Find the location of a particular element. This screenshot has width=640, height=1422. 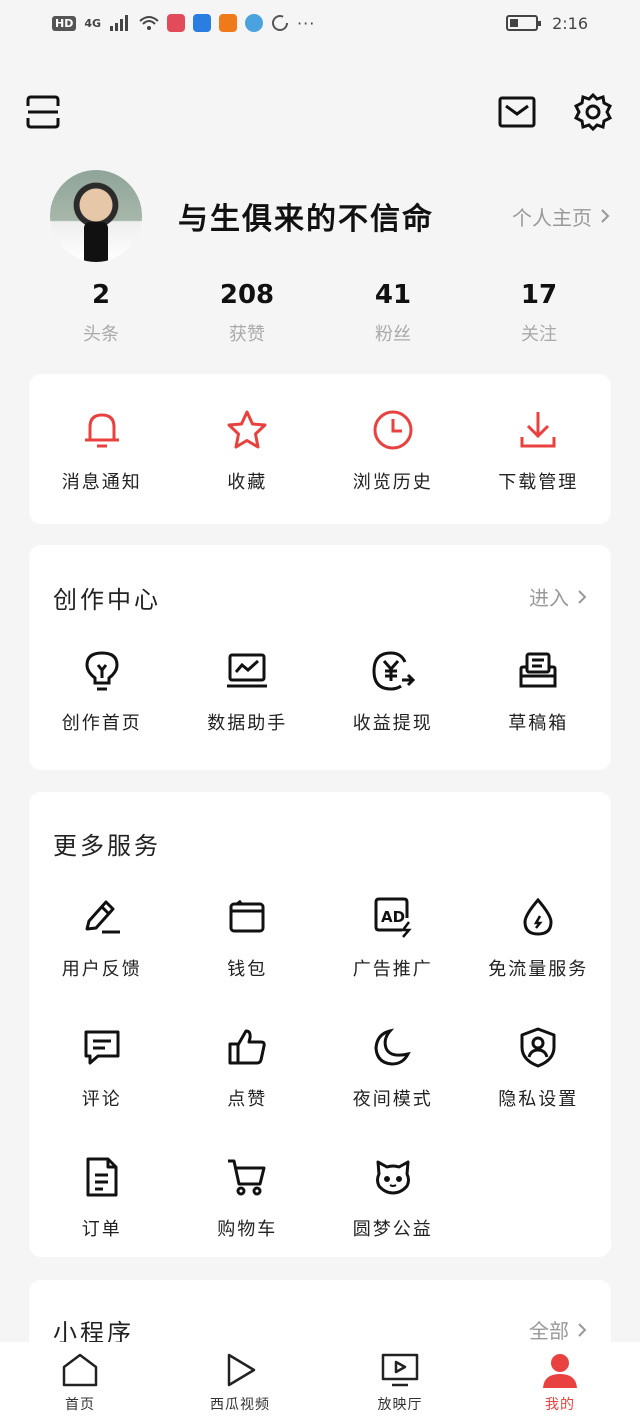

moon-icon is located at coordinates (392, 1047).